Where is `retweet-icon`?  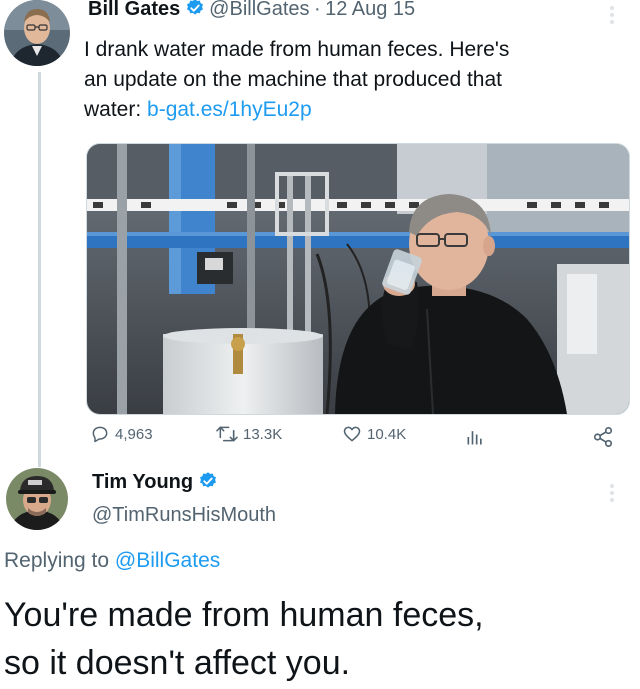
retweet-icon is located at coordinates (227, 434).